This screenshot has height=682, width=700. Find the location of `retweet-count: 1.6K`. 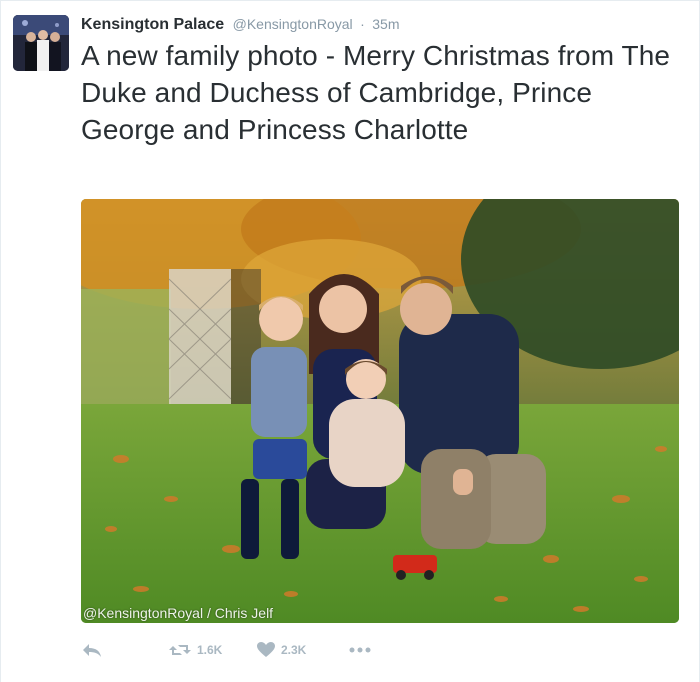

retweet-count: 1.6K is located at coordinates (210, 650).